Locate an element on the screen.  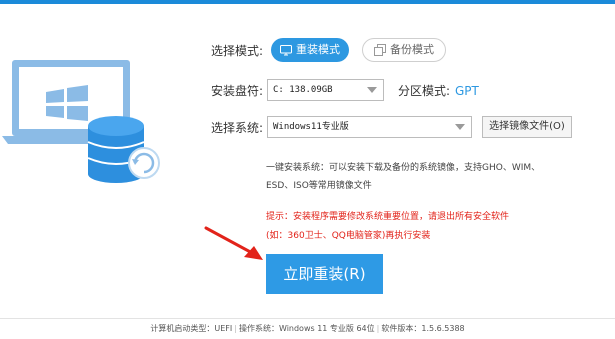
mode-label: 选择模式: is located at coordinates (237, 51).